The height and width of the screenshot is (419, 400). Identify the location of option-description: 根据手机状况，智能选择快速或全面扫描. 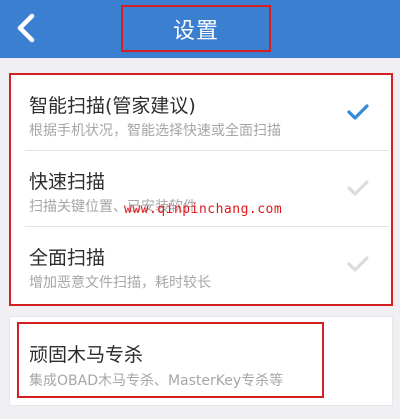
(155, 131).